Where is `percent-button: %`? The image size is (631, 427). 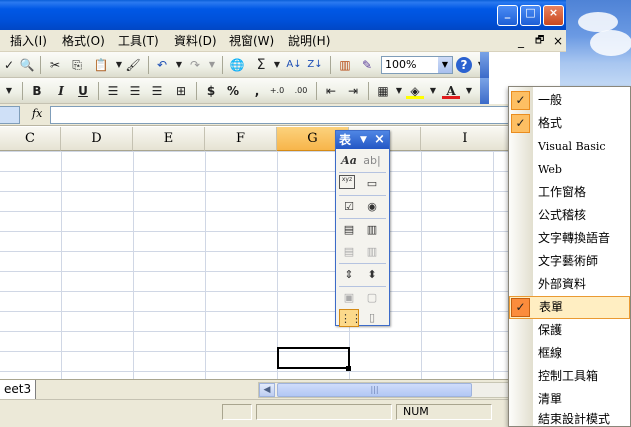
percent-button: % is located at coordinates (233, 91).